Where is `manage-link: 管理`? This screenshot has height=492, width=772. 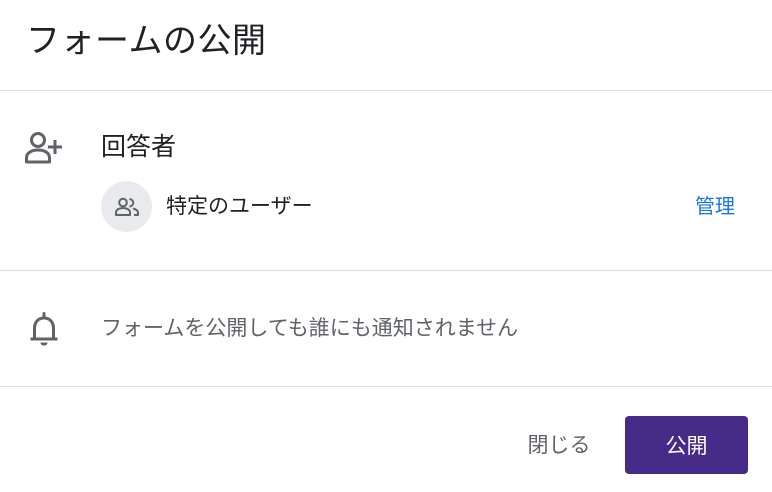 manage-link: 管理 is located at coordinates (715, 206).